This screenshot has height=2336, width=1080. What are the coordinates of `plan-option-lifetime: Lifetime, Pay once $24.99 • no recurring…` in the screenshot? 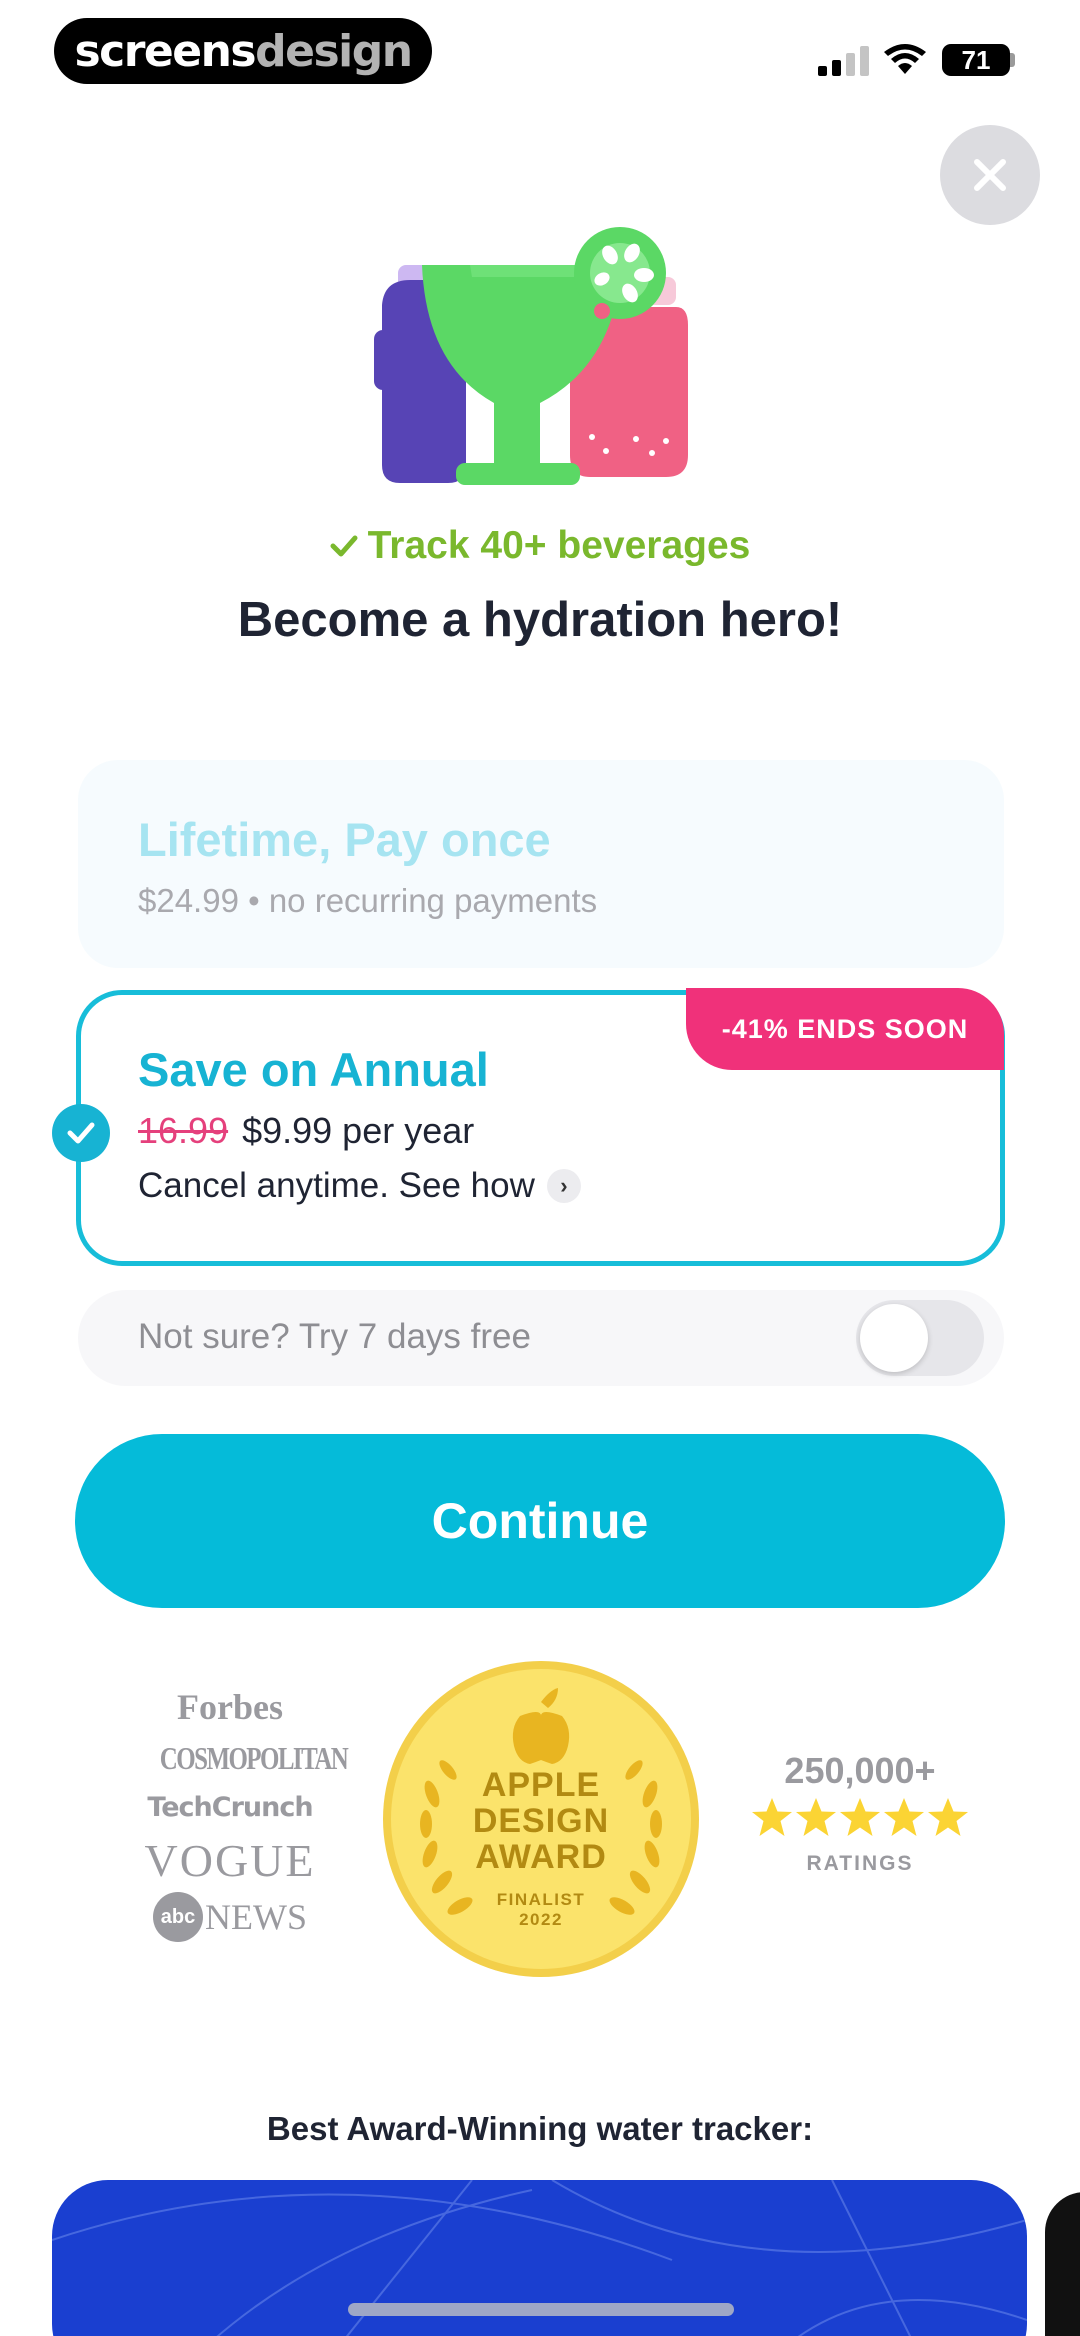 It's located at (541, 864).